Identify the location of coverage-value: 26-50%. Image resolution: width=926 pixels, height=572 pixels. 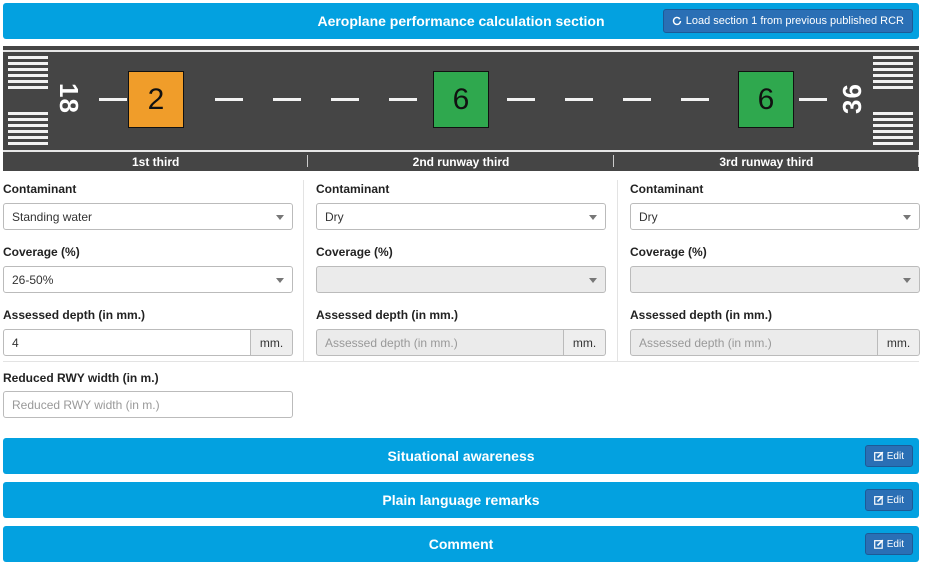
(33, 279).